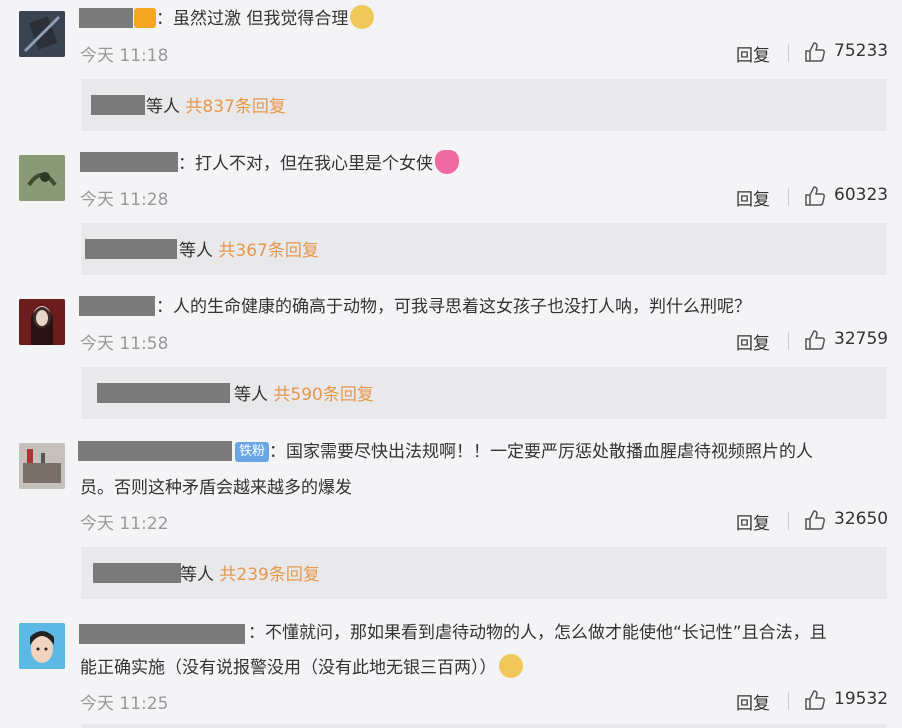  What do you see at coordinates (124, 56) in the screenshot?
I see `timestamp: 今天 11:18` at bounding box center [124, 56].